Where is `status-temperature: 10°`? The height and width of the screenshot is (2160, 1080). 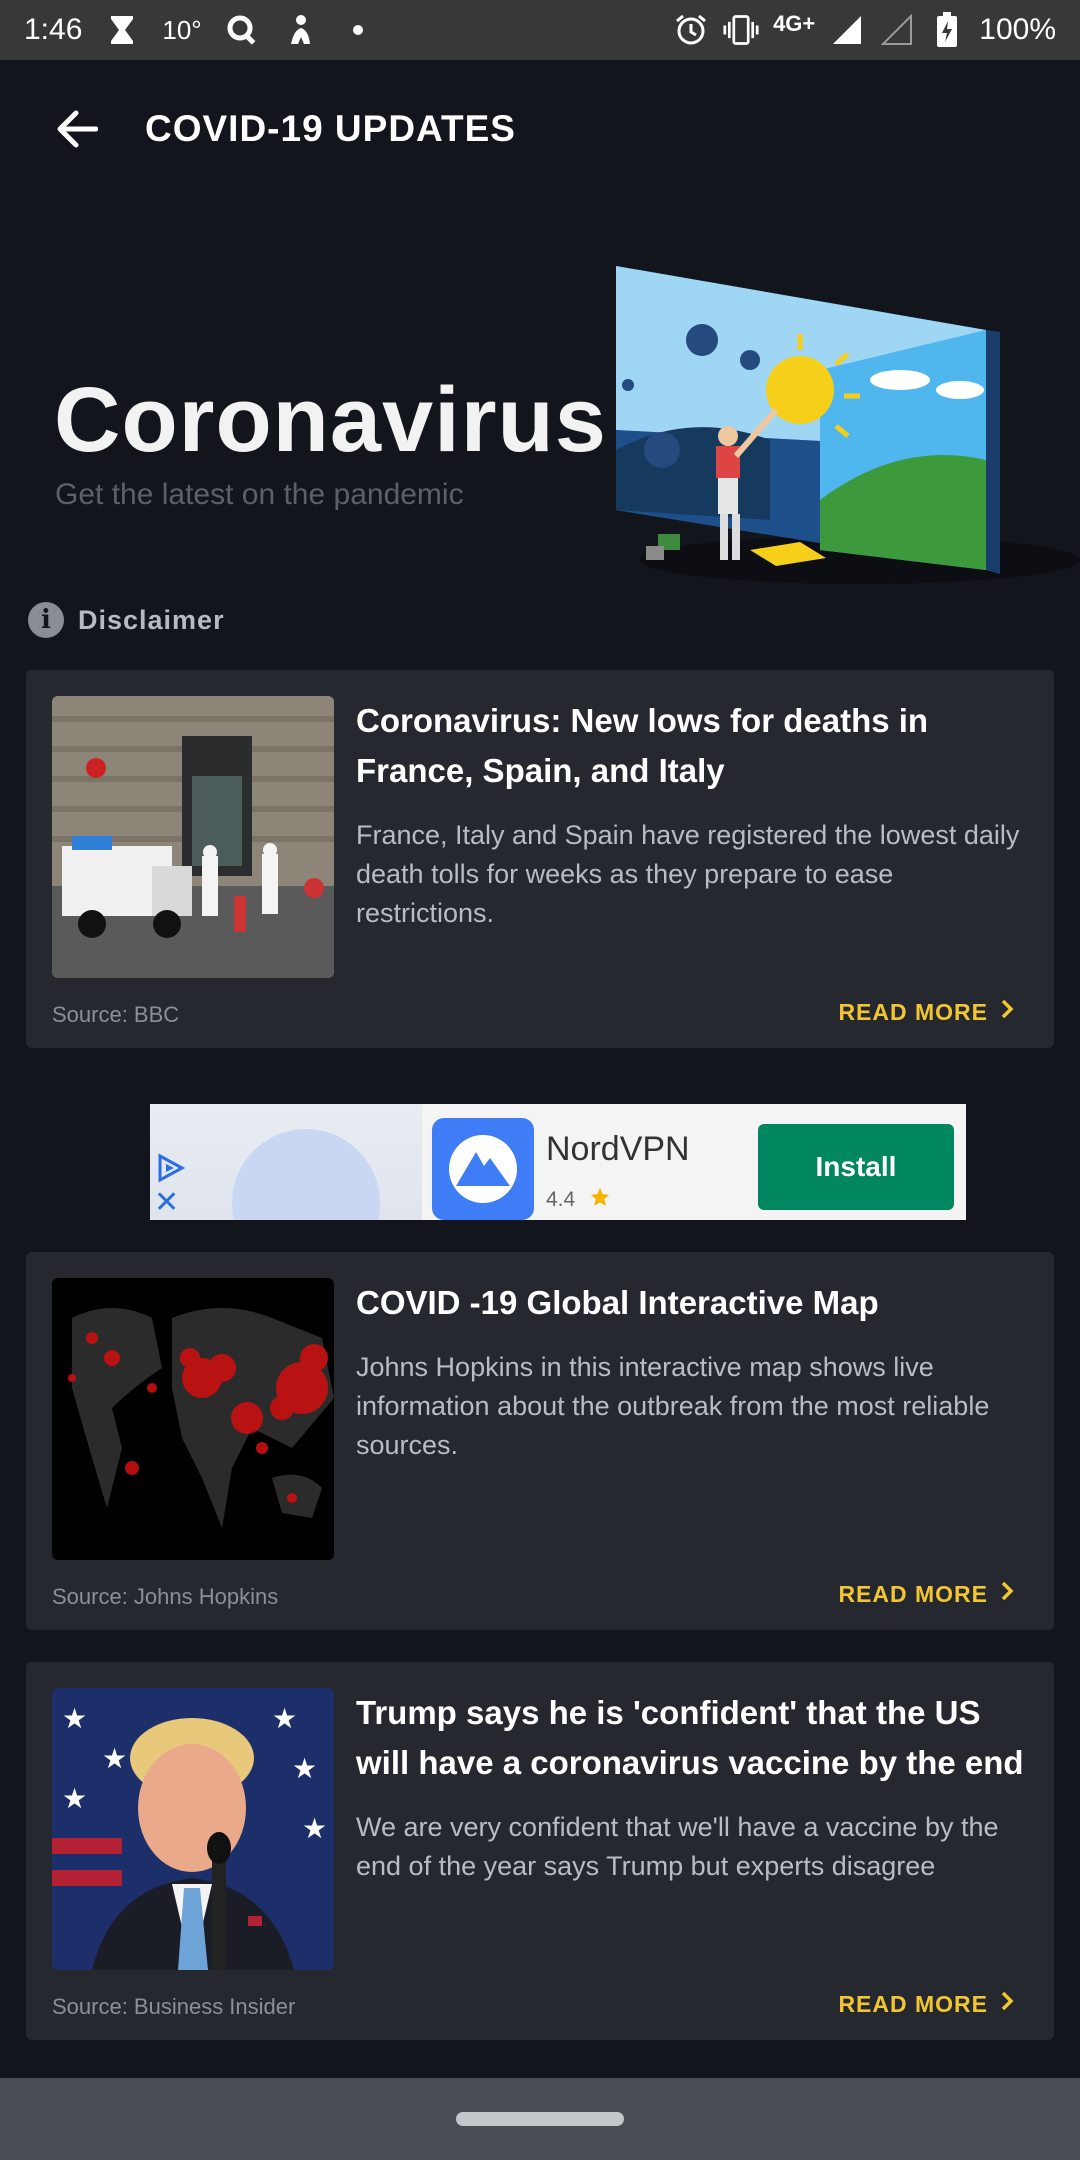 status-temperature: 10° is located at coordinates (182, 29).